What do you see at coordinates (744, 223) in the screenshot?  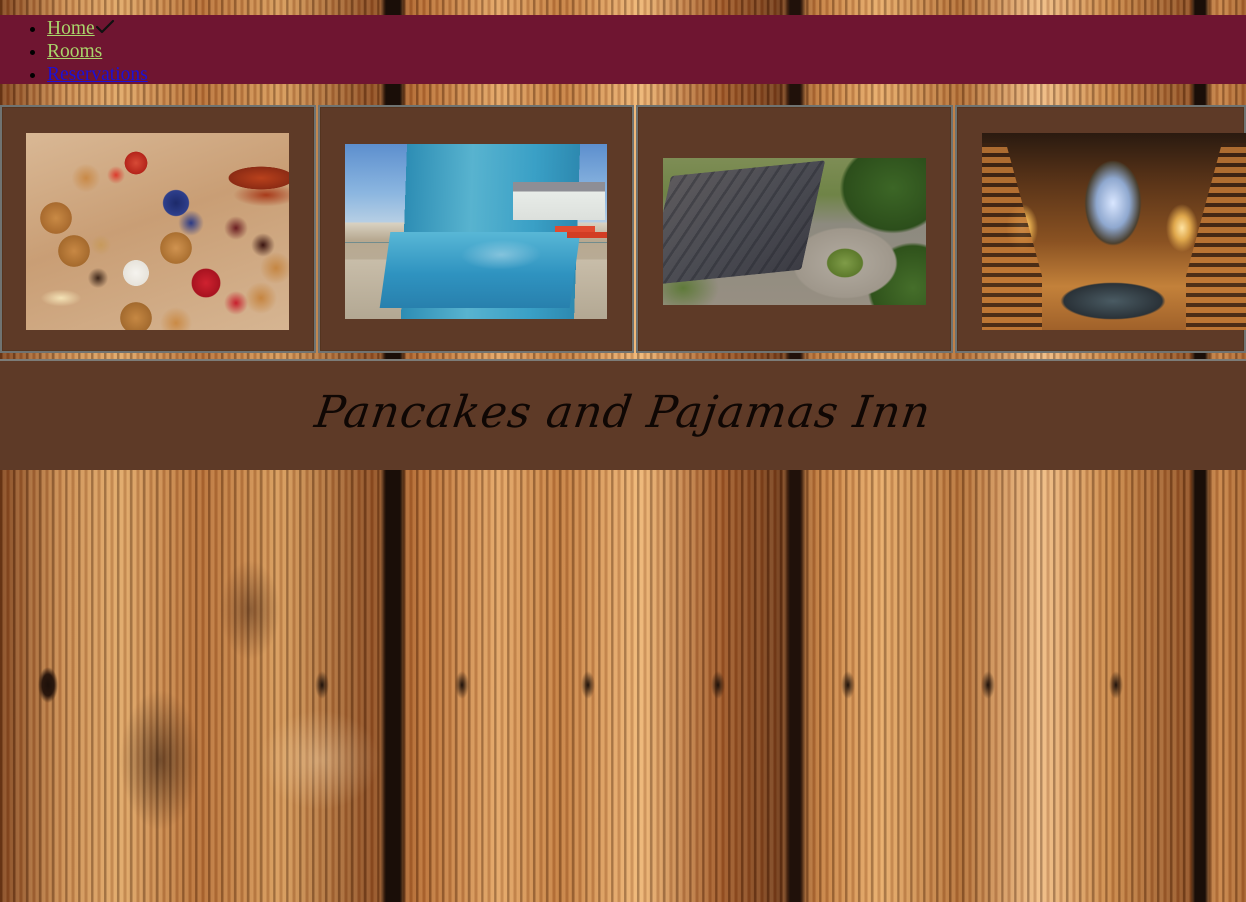 I see `inn-roof-shape` at bounding box center [744, 223].